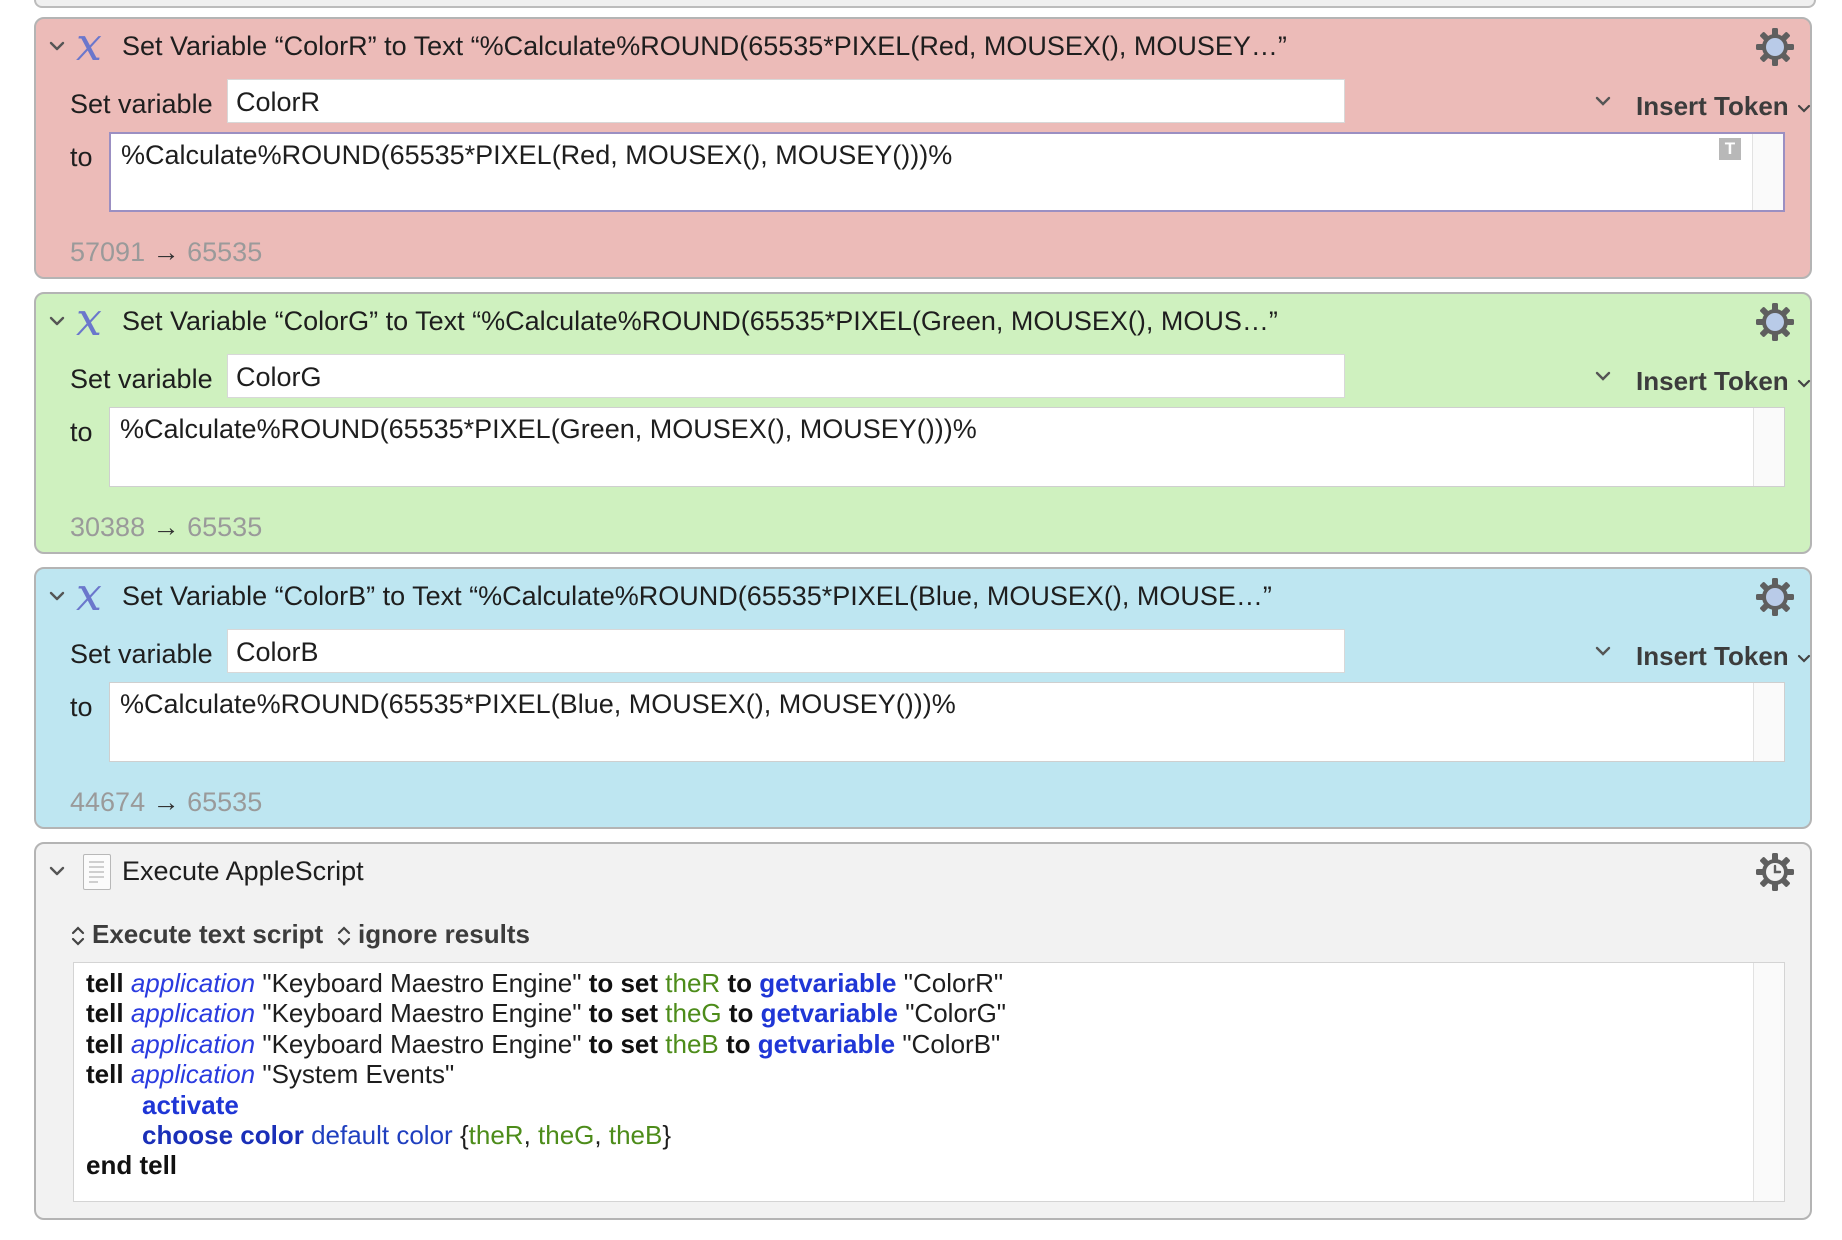 The image size is (1842, 1240). Describe the element at coordinates (923, 872) in the screenshot. I see `action-header: Execute AppleScript` at that location.